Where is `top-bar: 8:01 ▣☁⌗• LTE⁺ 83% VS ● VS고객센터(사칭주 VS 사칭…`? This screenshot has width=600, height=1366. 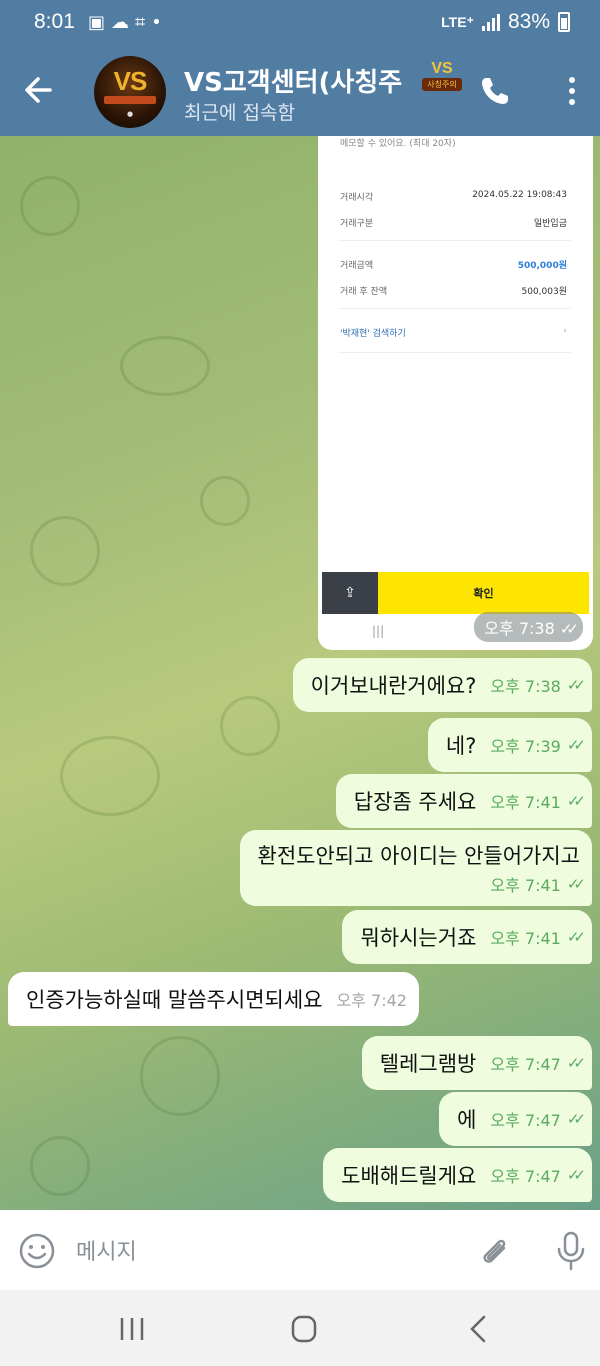 top-bar: 8:01 ▣☁⌗• LTE⁺ 83% VS ● VS고객센터(사칭주 VS 사칭… is located at coordinates (300, 68).